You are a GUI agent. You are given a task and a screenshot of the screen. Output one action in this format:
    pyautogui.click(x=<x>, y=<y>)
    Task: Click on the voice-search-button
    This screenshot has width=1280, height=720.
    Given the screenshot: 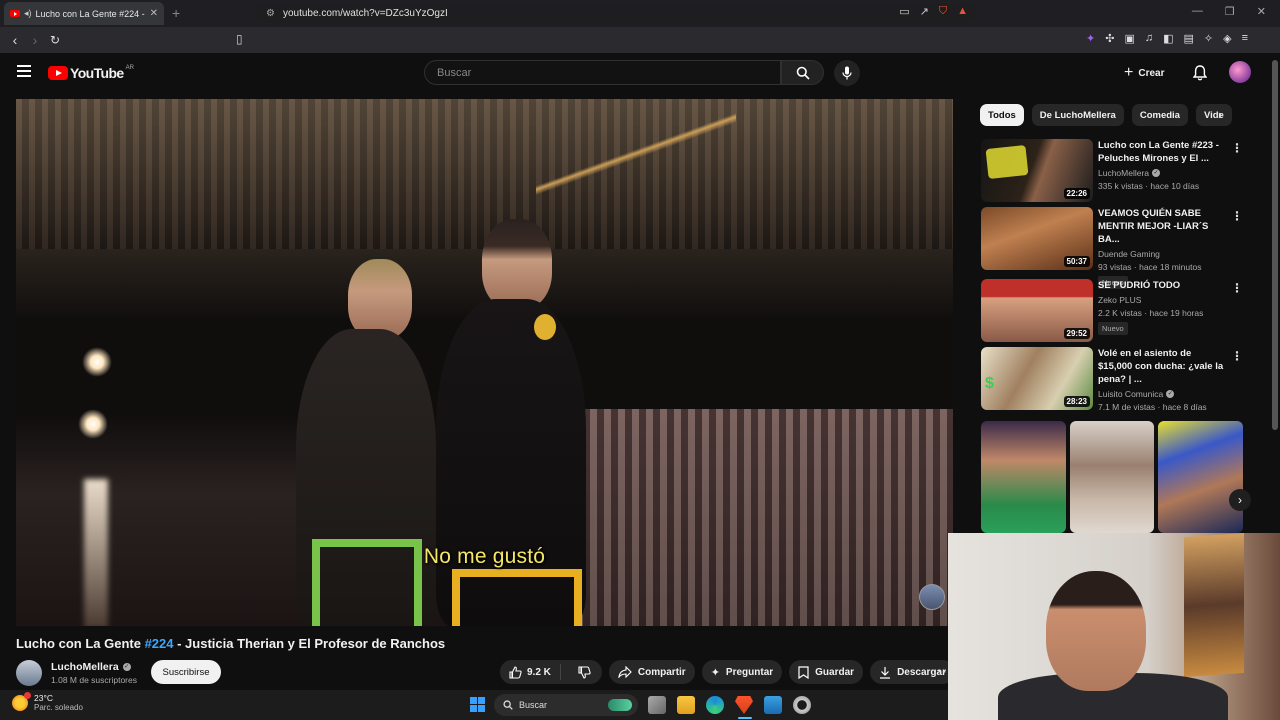 What is the action you would take?
    pyautogui.click(x=847, y=73)
    